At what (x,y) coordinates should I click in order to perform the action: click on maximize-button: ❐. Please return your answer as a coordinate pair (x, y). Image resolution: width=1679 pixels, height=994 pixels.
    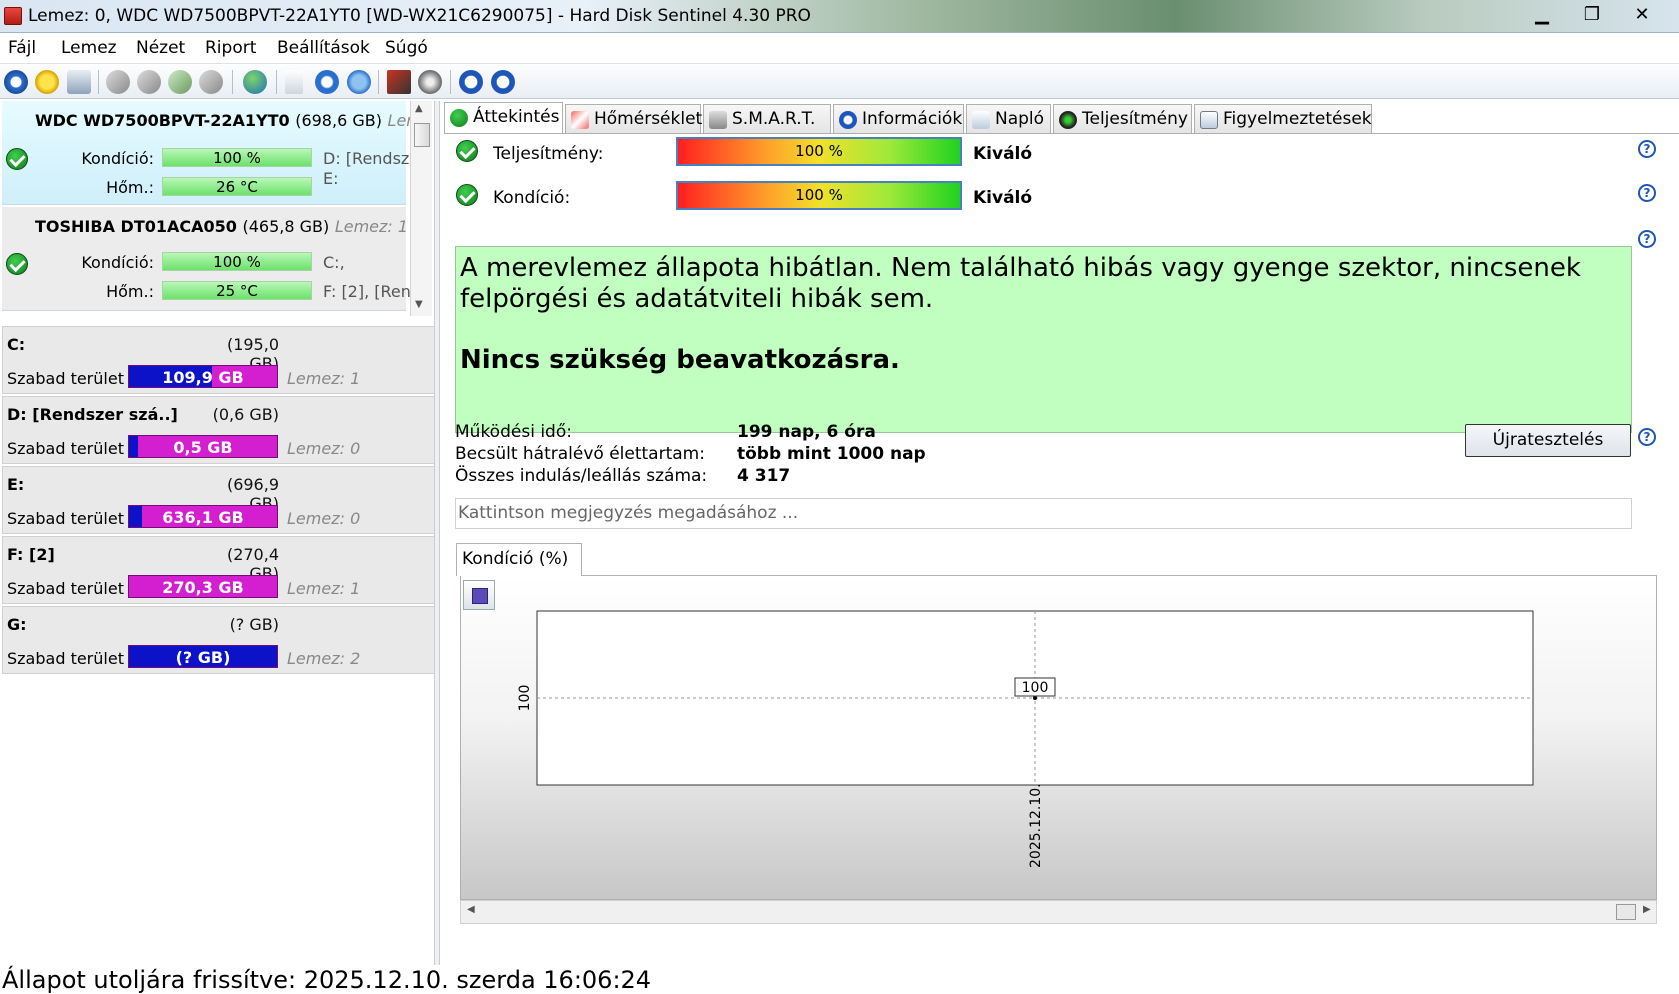
    Looking at the image, I should click on (1592, 15).